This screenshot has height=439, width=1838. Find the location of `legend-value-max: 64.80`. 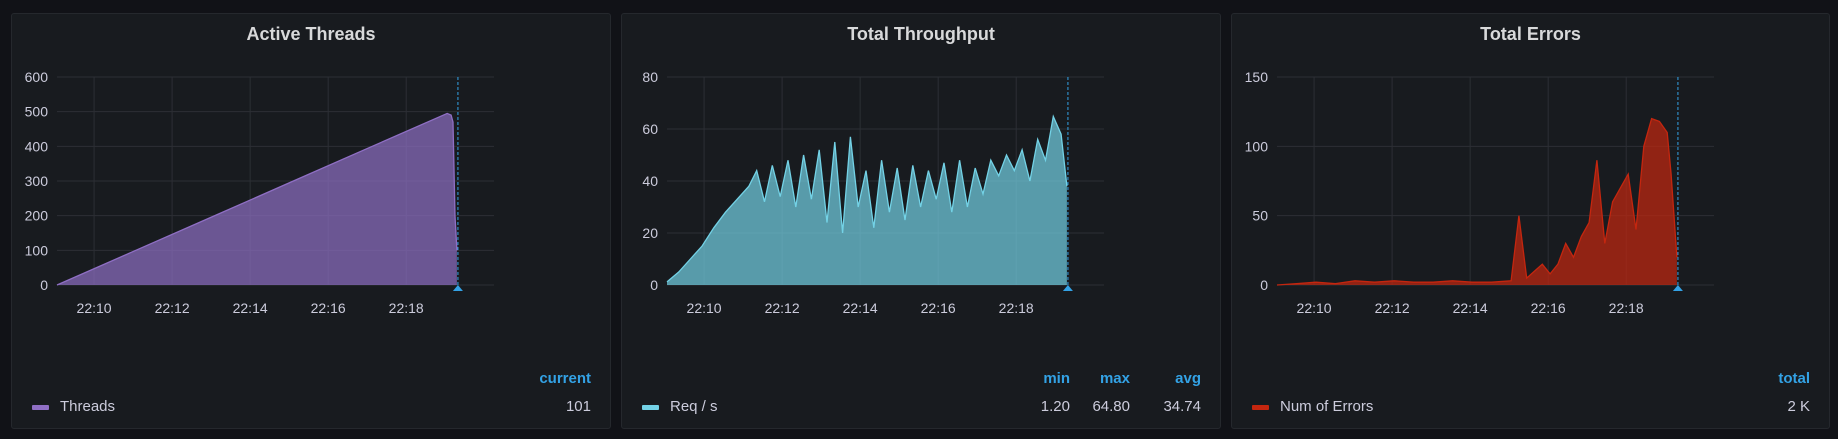

legend-value-max: 64.80 is located at coordinates (1111, 406).